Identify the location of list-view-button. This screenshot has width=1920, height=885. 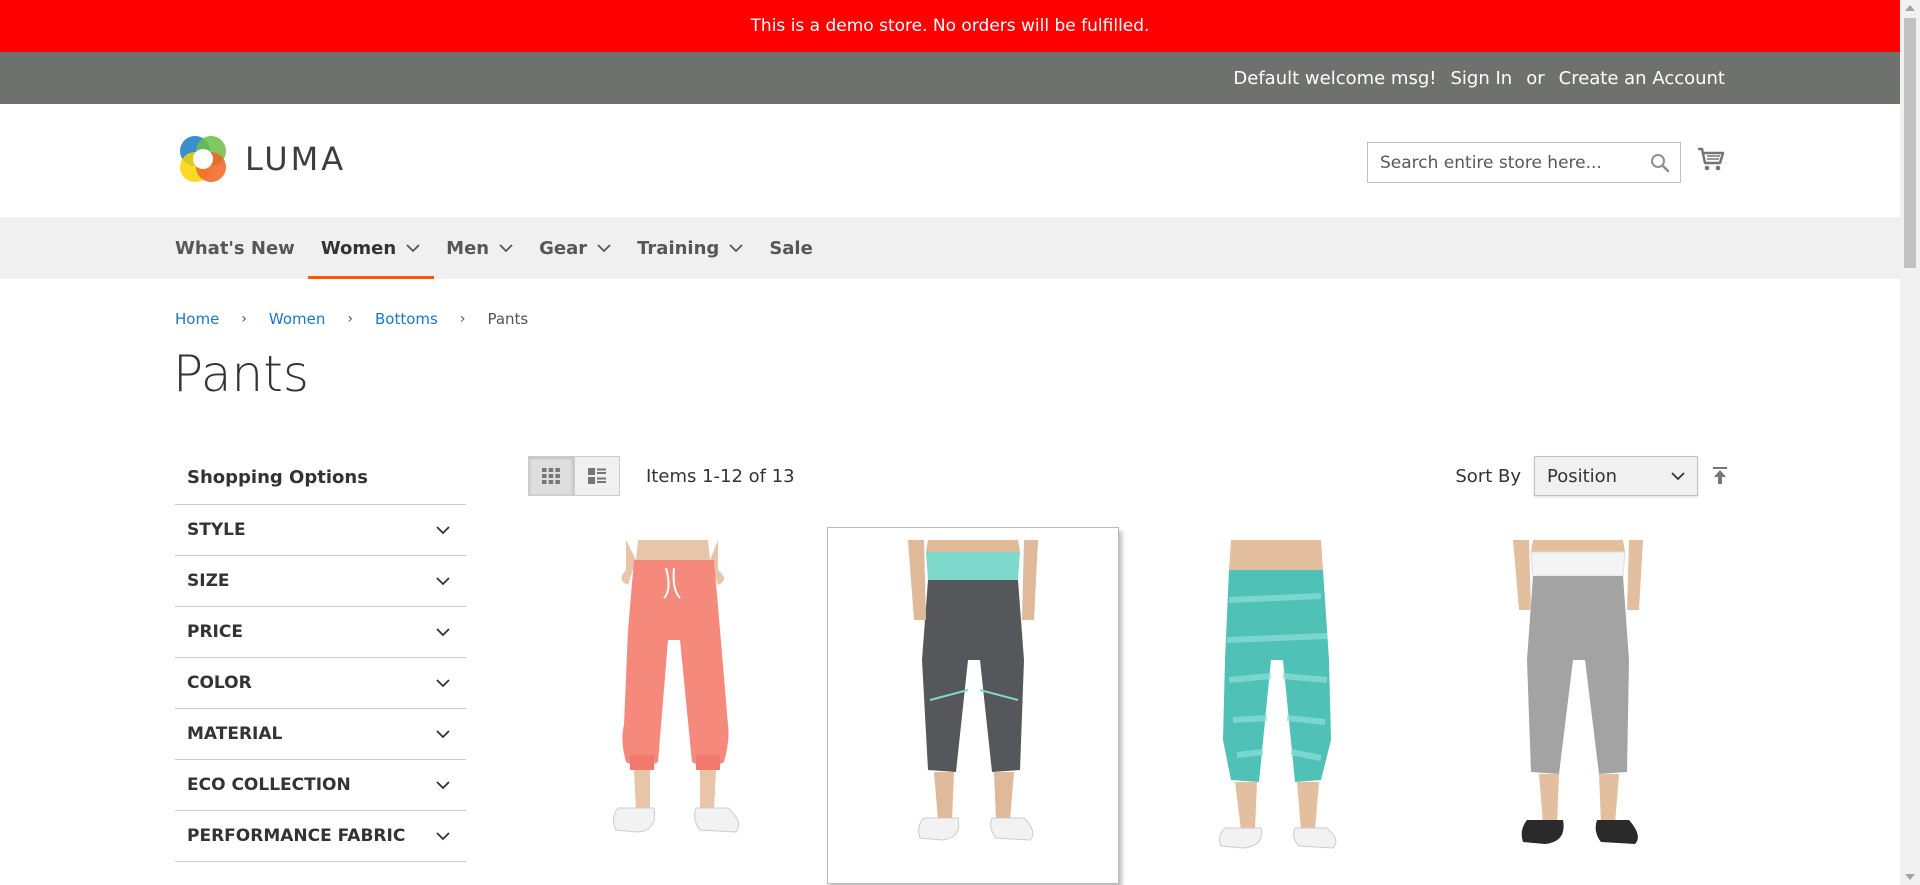
(597, 476).